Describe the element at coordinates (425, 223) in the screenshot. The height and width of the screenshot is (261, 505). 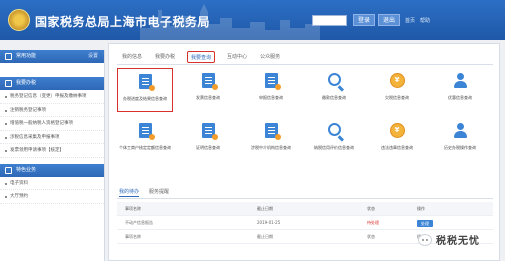
I see `handle-button: 处理` at that location.